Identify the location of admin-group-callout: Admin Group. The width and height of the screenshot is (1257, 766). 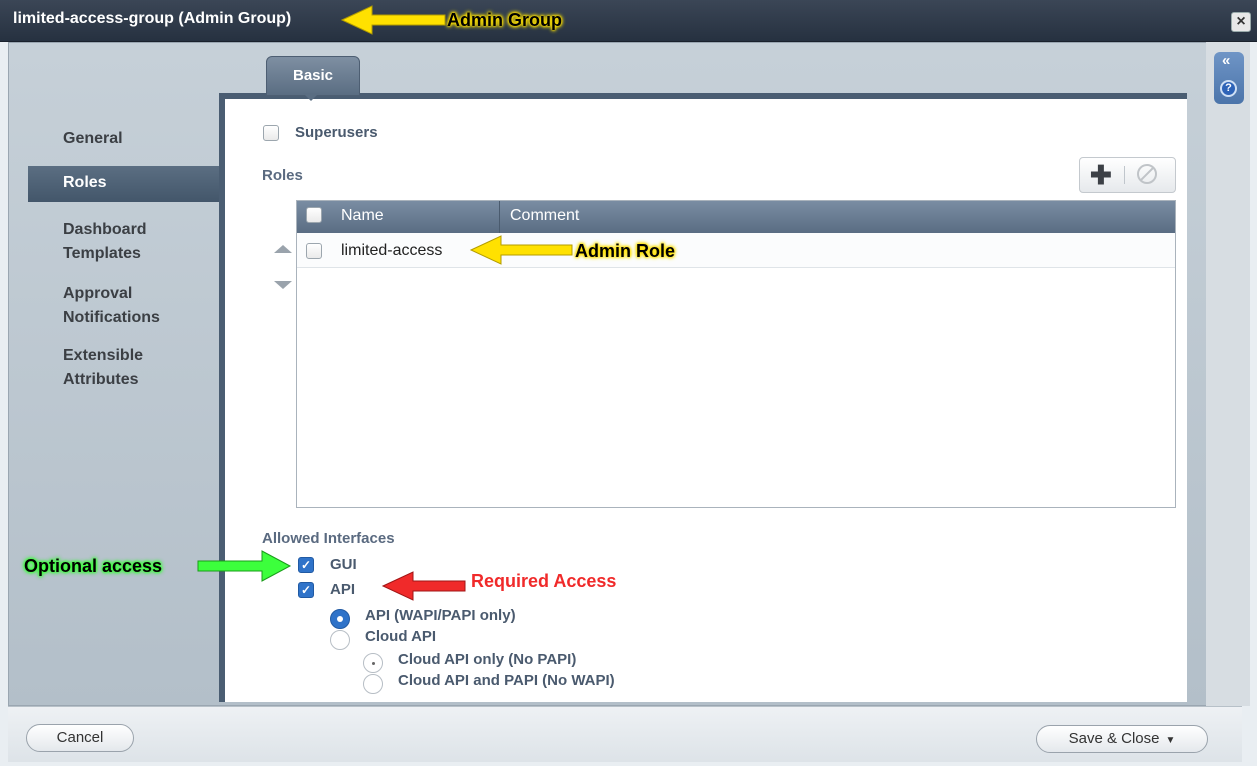
(504, 20).